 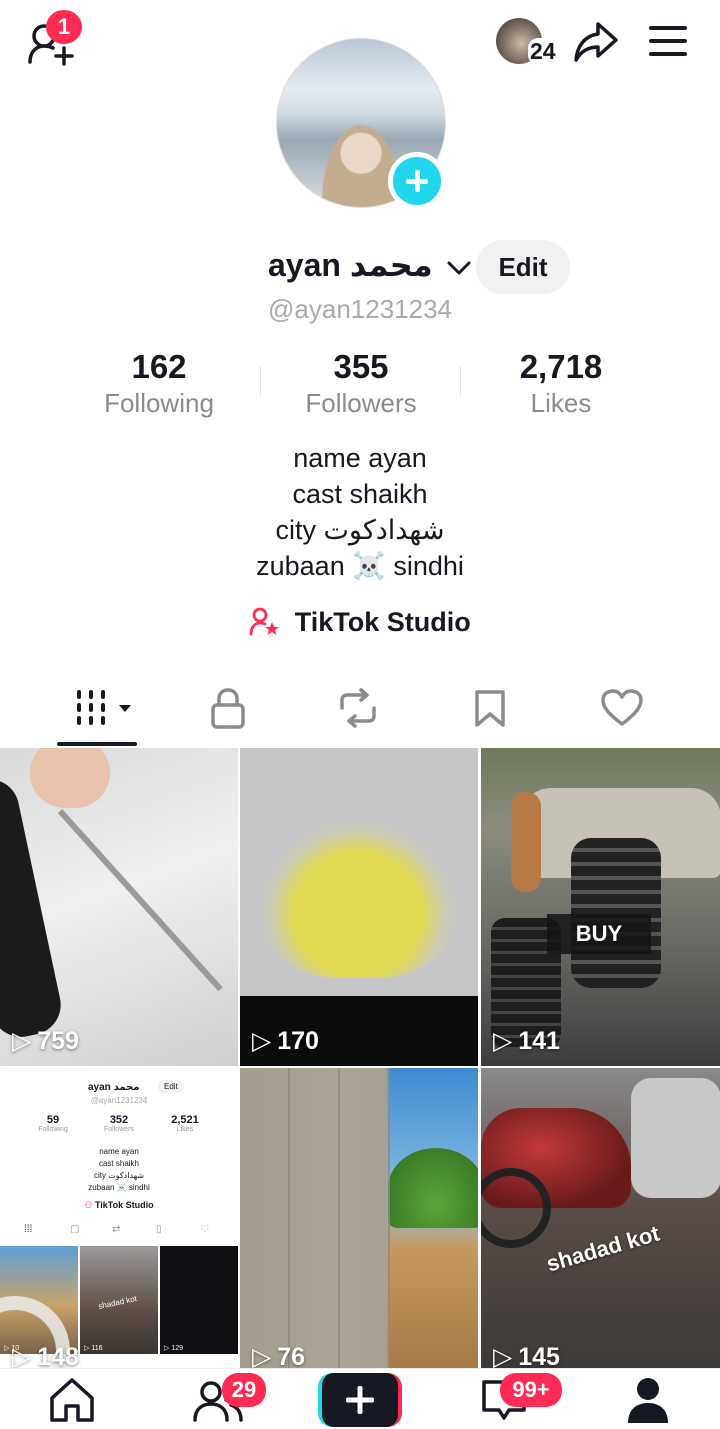 I want to click on username: @ayan1231234, so click(x=360, y=309).